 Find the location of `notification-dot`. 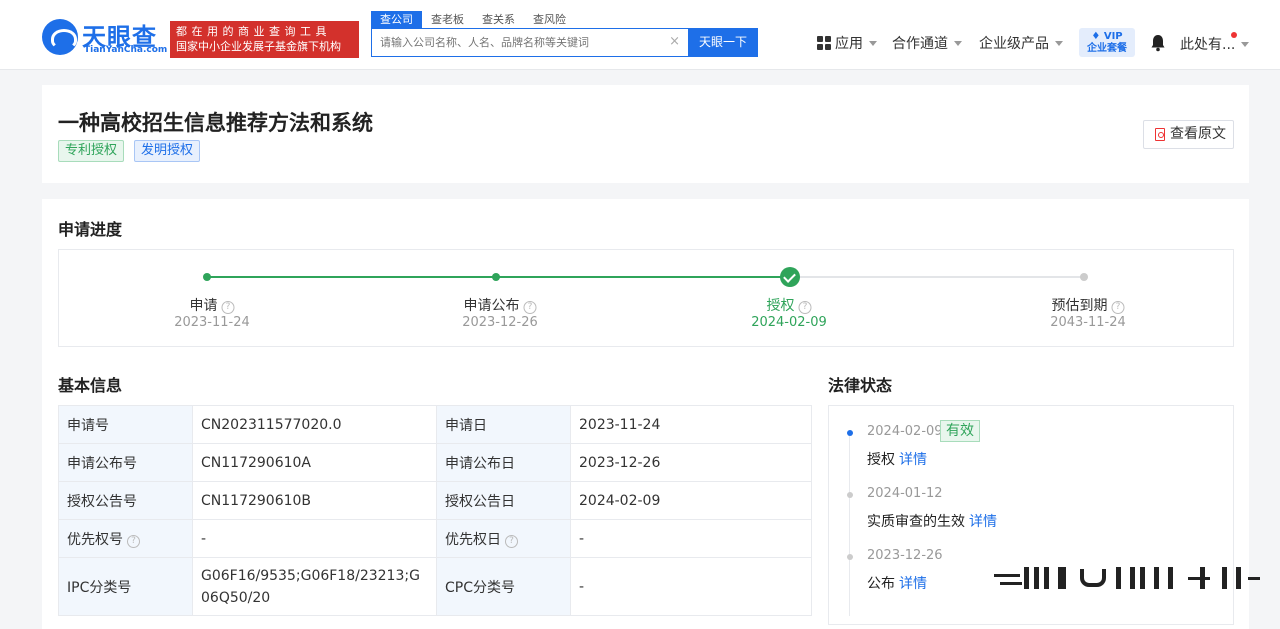

notification-dot is located at coordinates (1234, 35).